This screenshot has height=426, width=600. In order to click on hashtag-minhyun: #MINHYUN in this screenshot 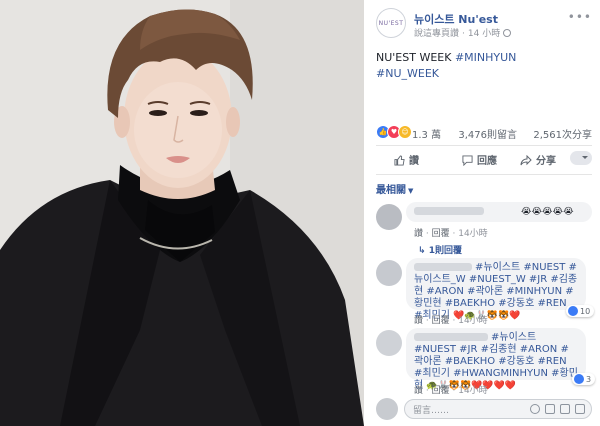, I will do `click(485, 57)`.